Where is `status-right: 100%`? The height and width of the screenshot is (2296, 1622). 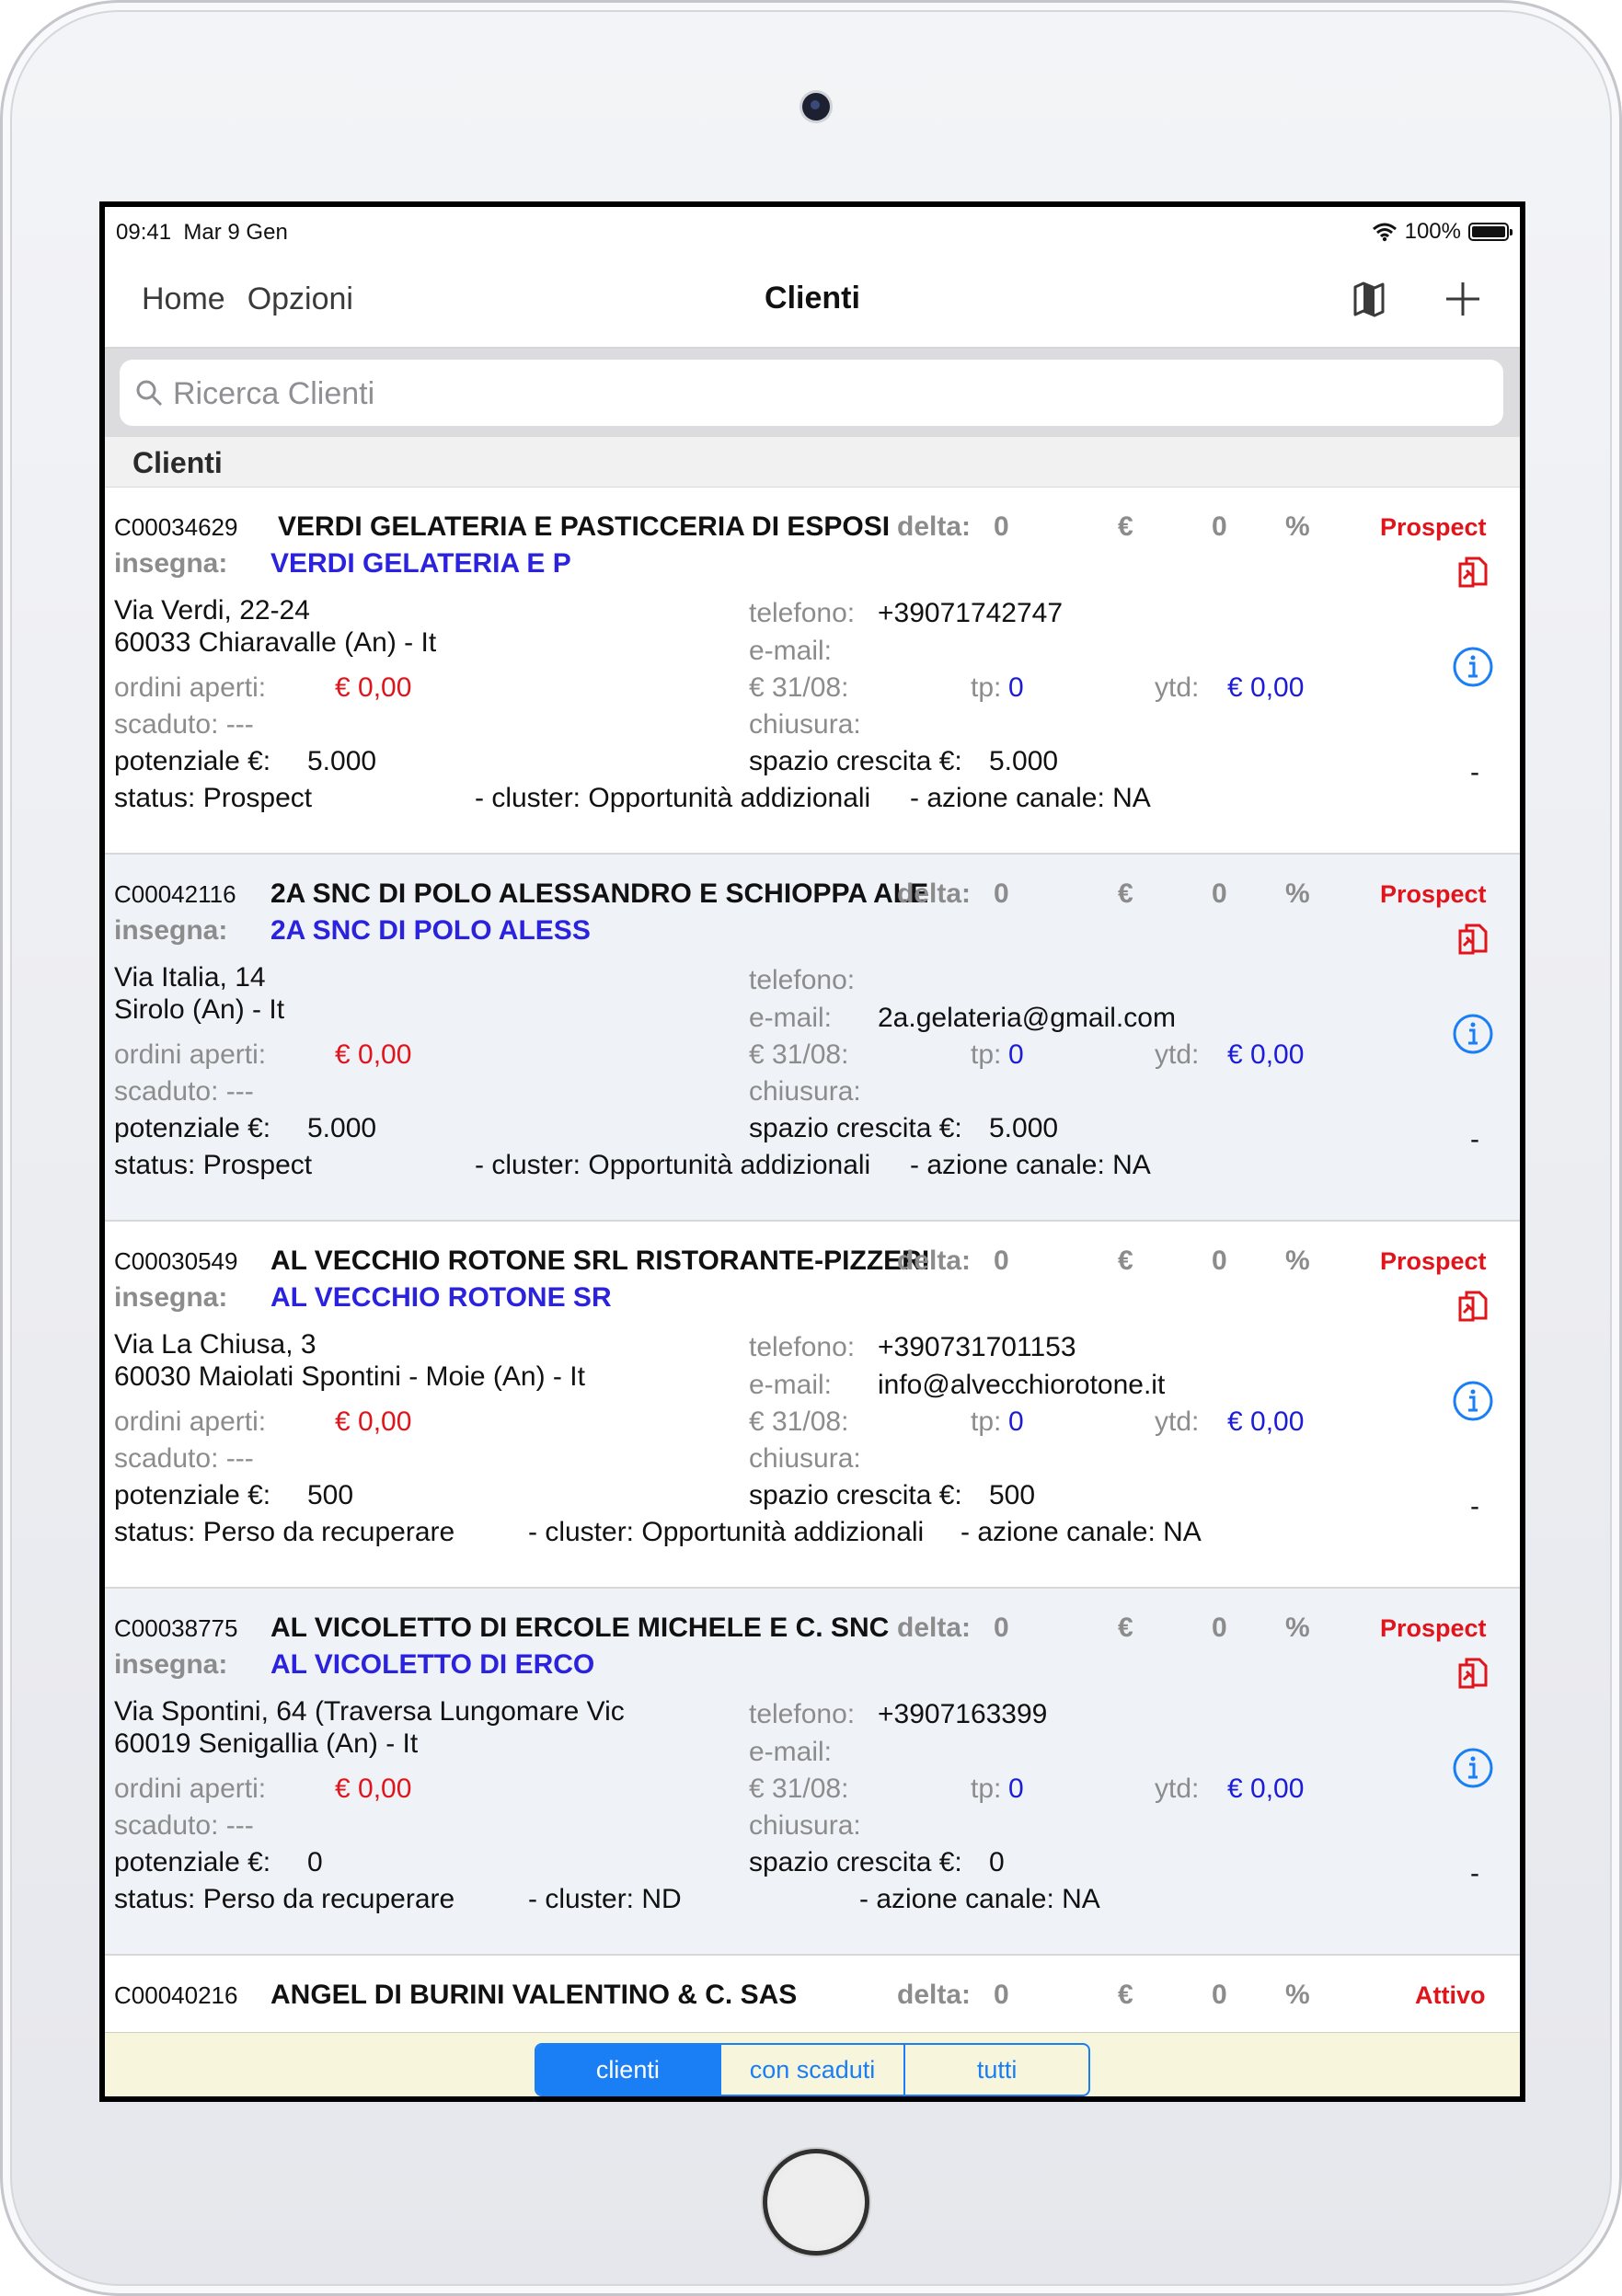 status-right: 100% is located at coordinates (1443, 232).